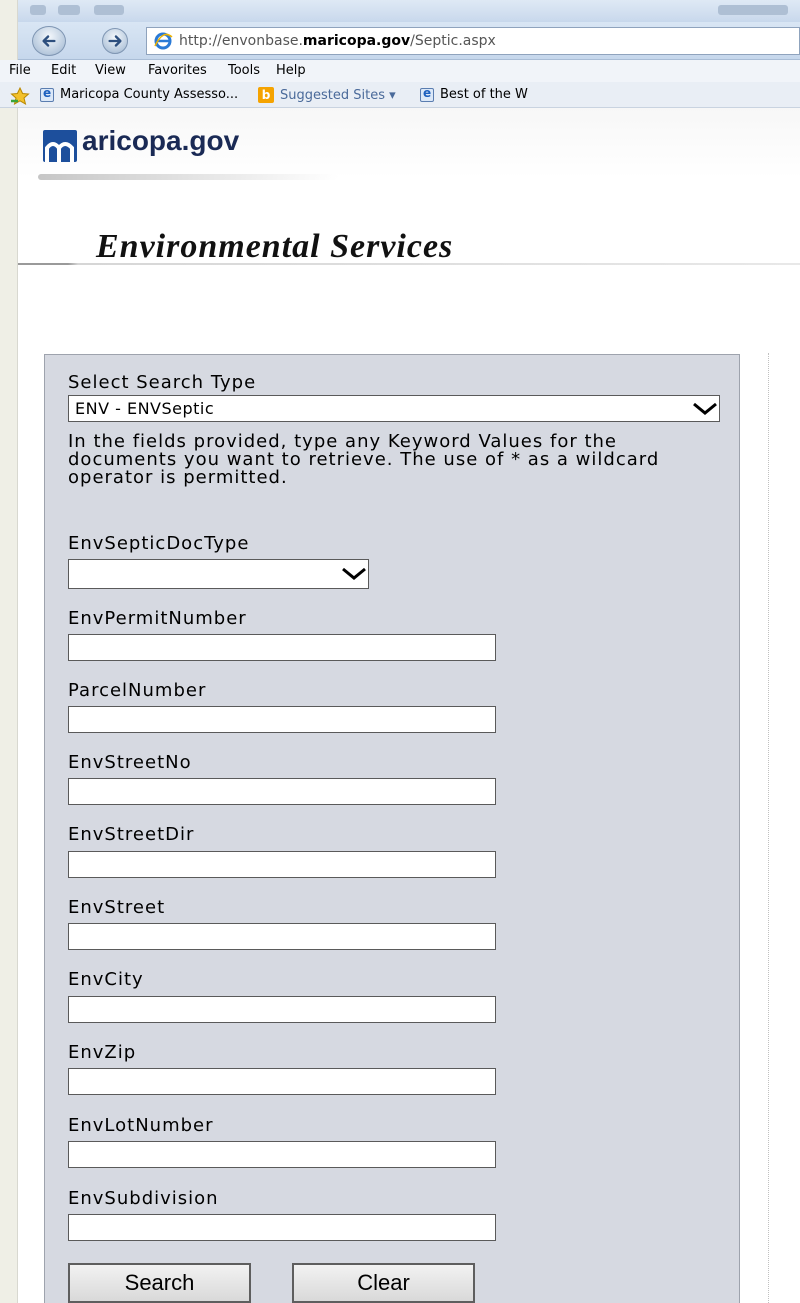 The image size is (800, 1303). I want to click on browser-title-bar, so click(409, 11).